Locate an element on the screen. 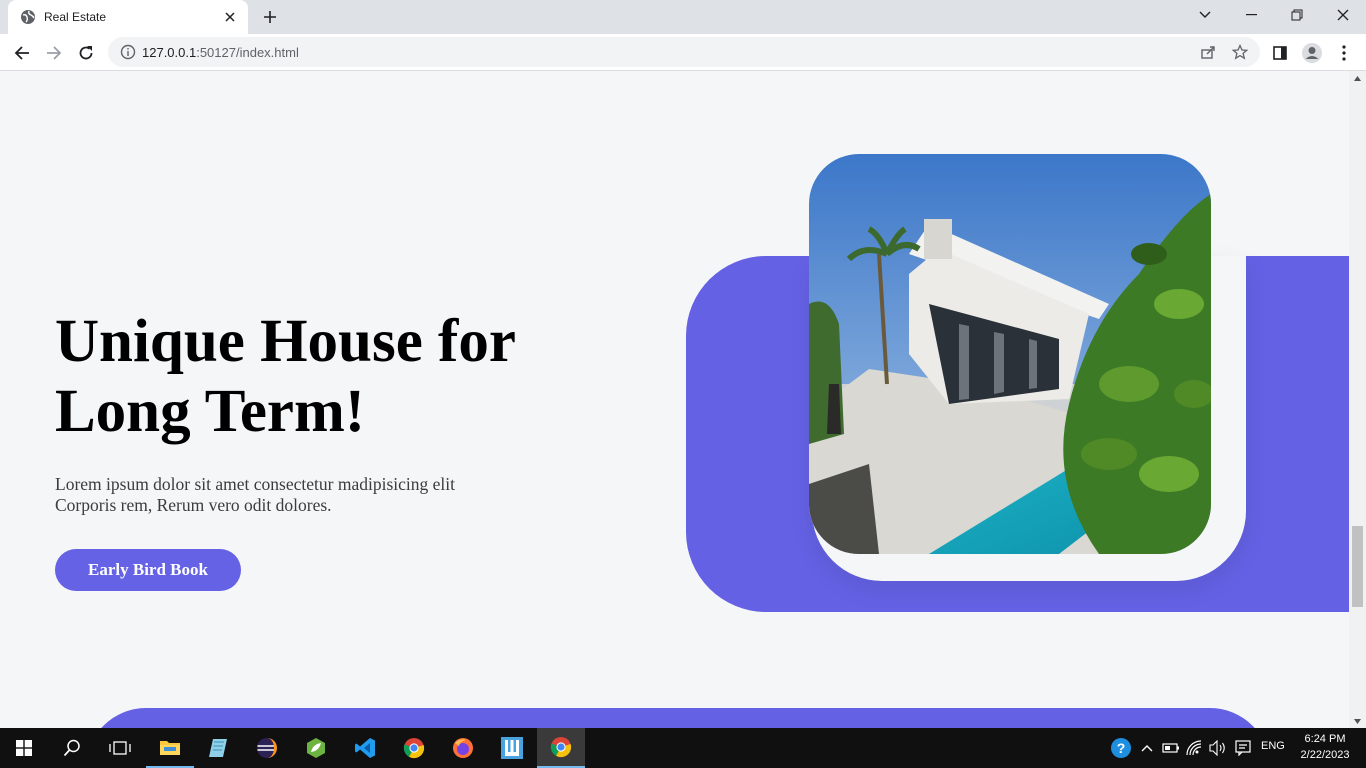  page-scrollbar is located at coordinates (1357, 399).